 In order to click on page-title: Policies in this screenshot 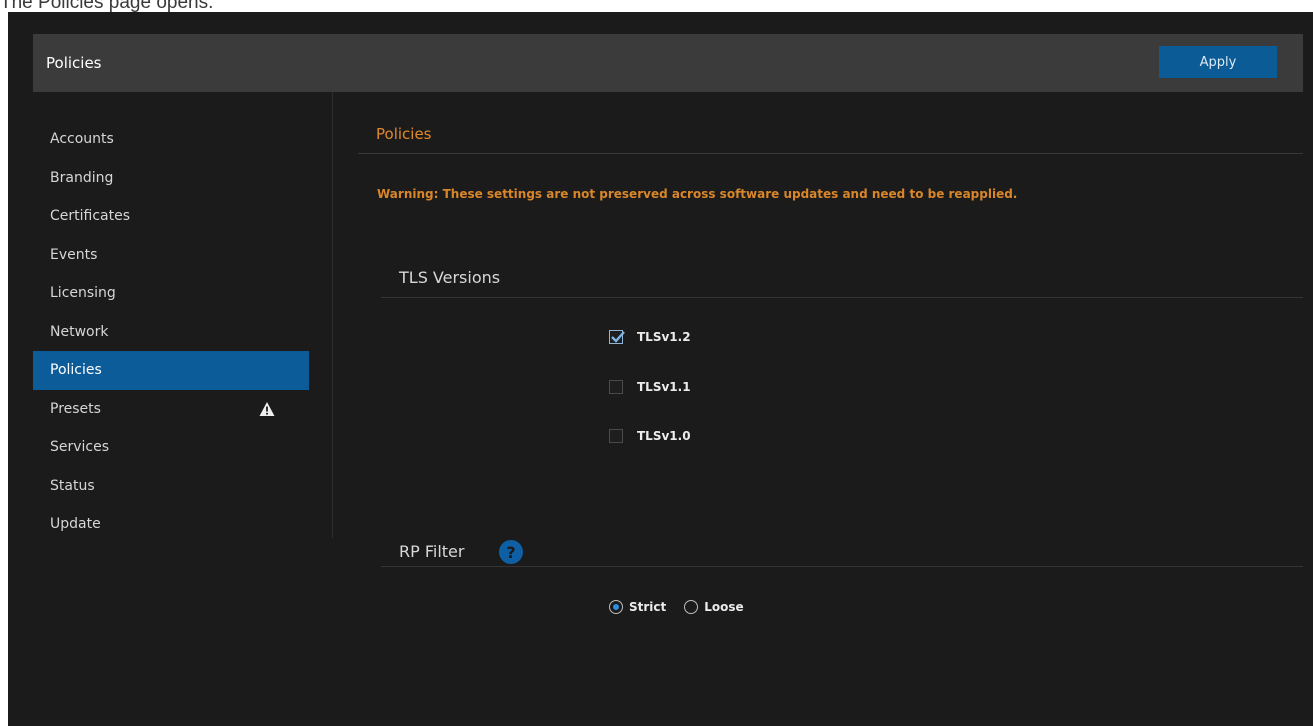, I will do `click(74, 63)`.